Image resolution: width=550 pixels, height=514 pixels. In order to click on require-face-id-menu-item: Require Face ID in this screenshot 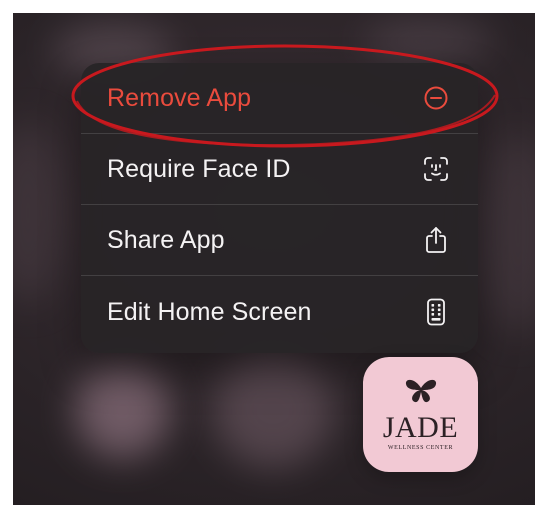, I will do `click(279, 169)`.